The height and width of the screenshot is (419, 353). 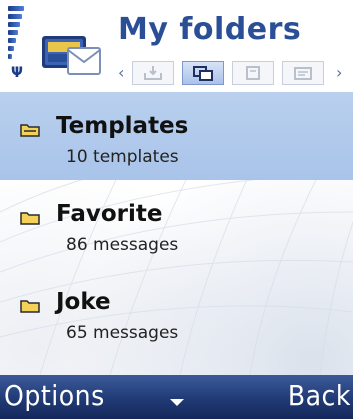 I want to click on tab-my-folders, so click(x=203, y=73).